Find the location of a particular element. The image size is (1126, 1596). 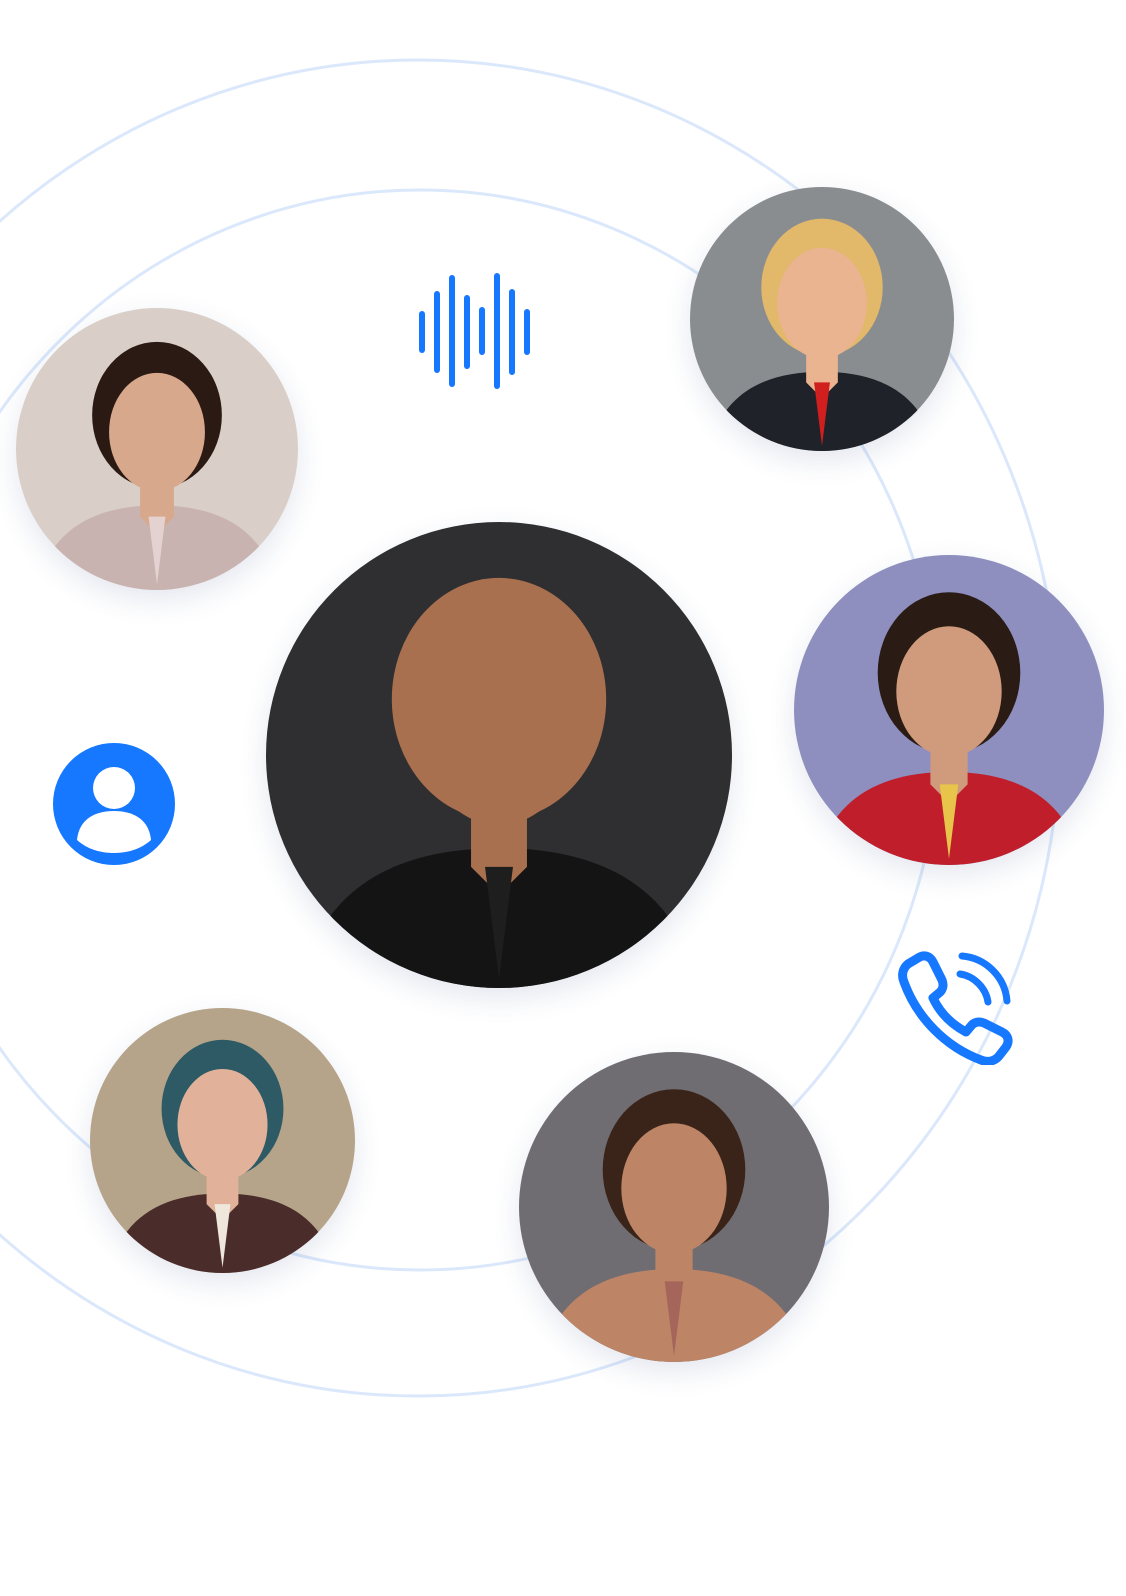

avatar-upper-left is located at coordinates (157, 449).